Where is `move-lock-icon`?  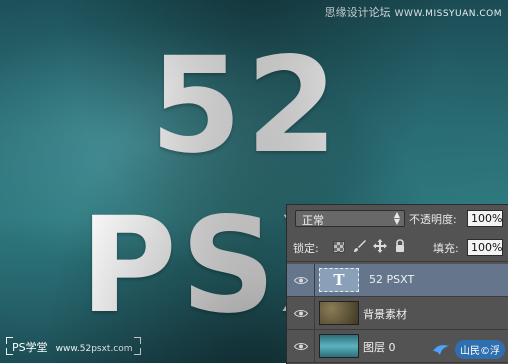 move-lock-icon is located at coordinates (380, 246).